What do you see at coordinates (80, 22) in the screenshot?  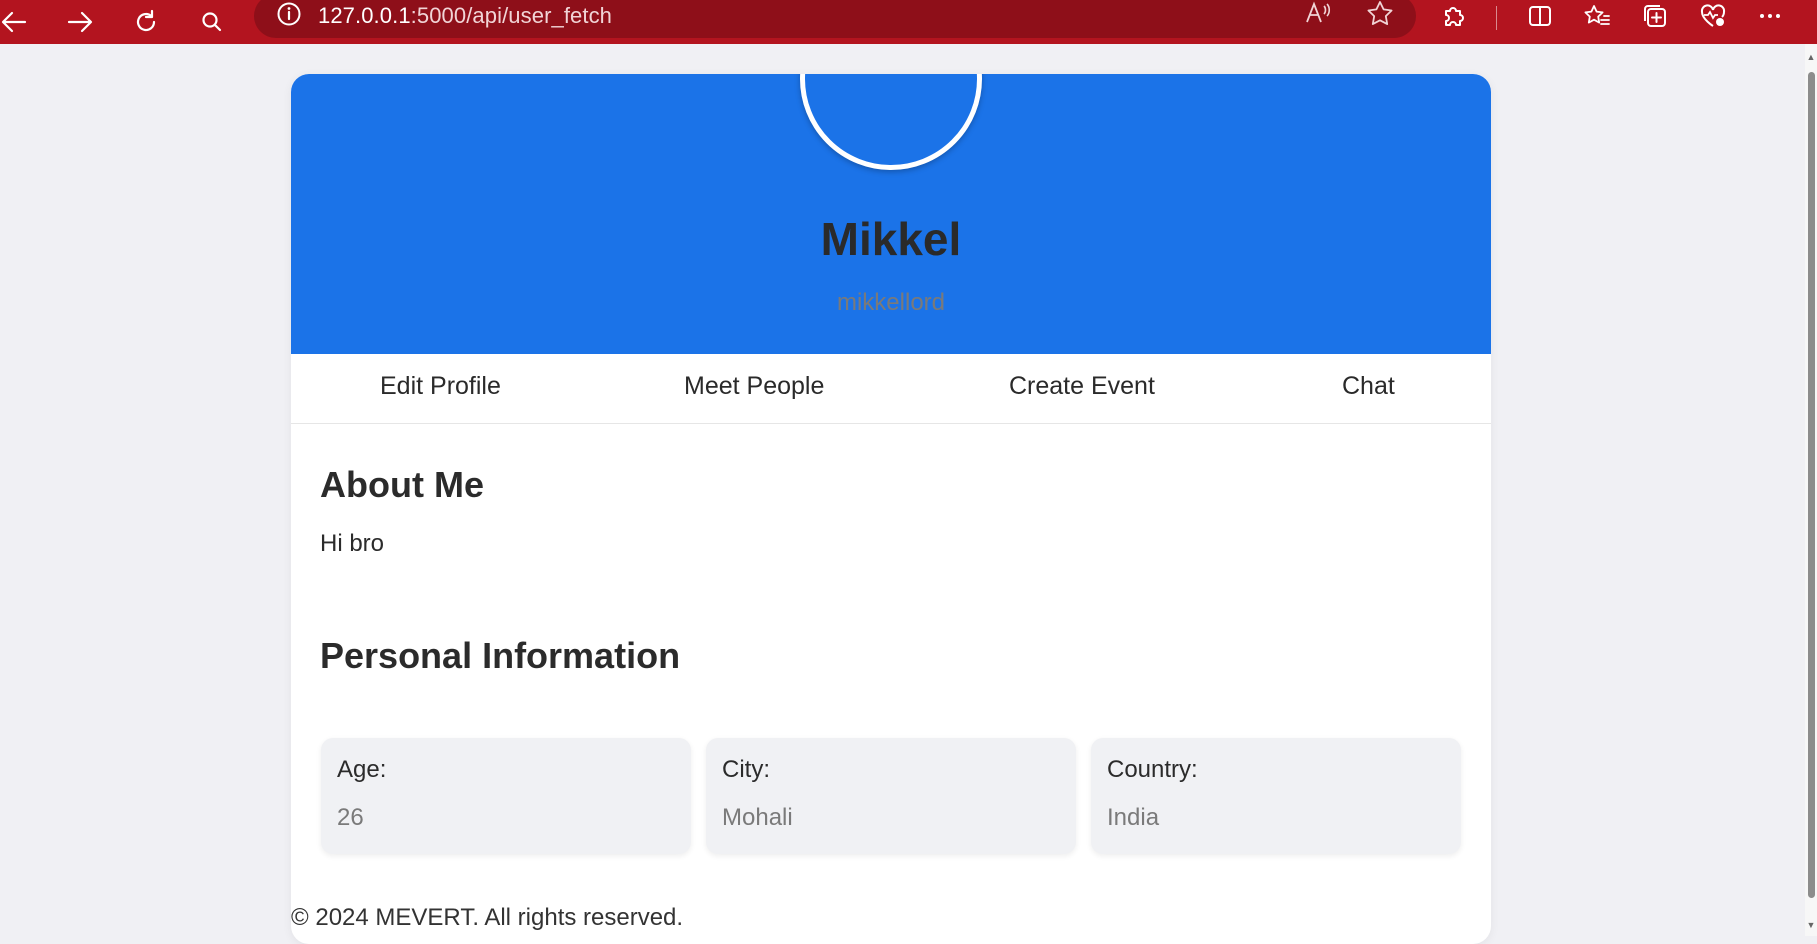 I see `forward-arrow-icon` at bounding box center [80, 22].